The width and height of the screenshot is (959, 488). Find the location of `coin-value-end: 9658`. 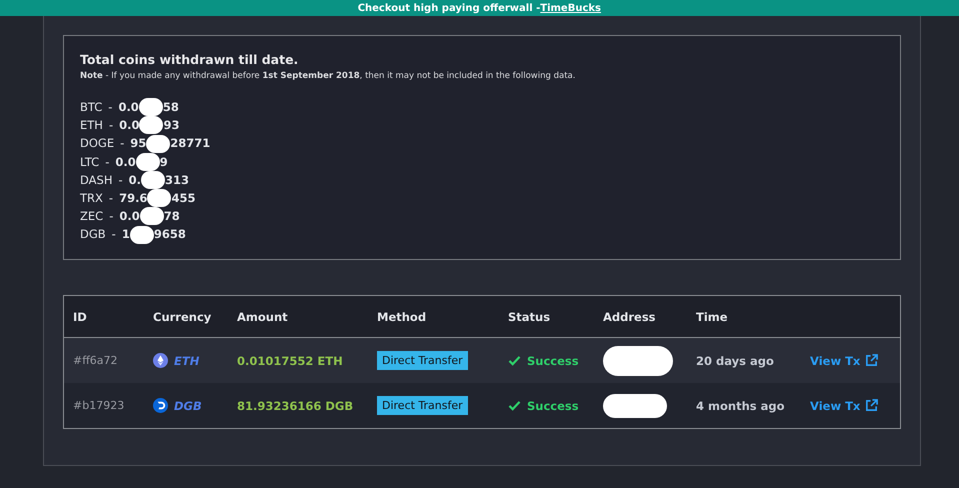

coin-value-end: 9658 is located at coordinates (170, 235).